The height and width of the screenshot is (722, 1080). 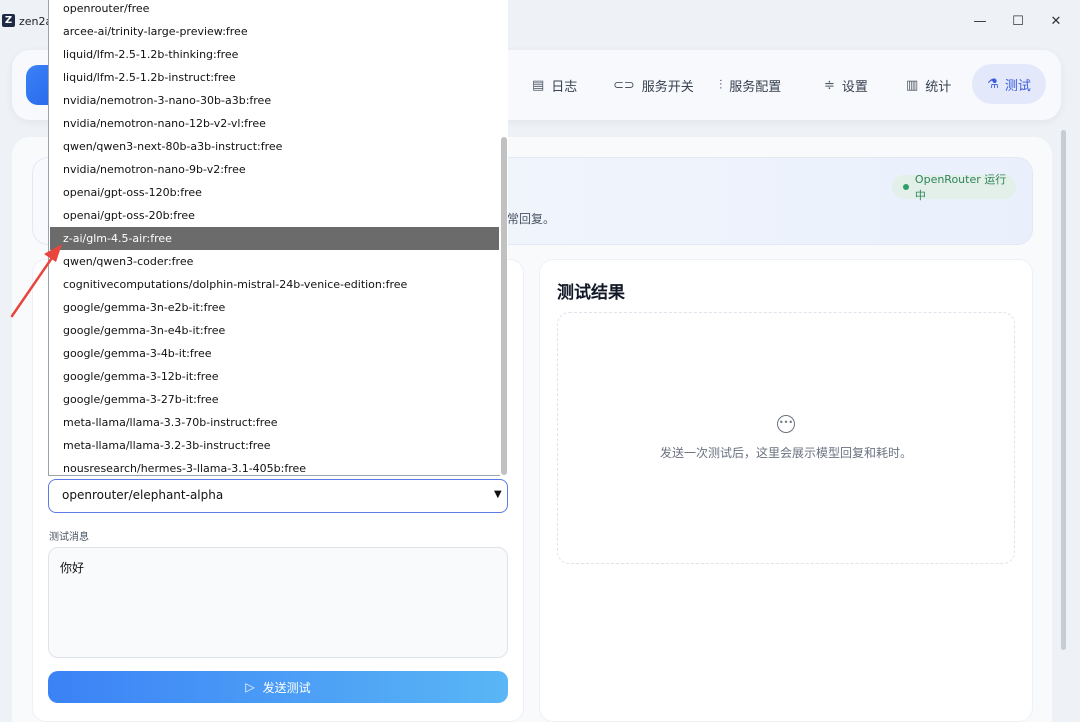 I want to click on model-select: openrouter/elephant-alpha, so click(x=278, y=496).